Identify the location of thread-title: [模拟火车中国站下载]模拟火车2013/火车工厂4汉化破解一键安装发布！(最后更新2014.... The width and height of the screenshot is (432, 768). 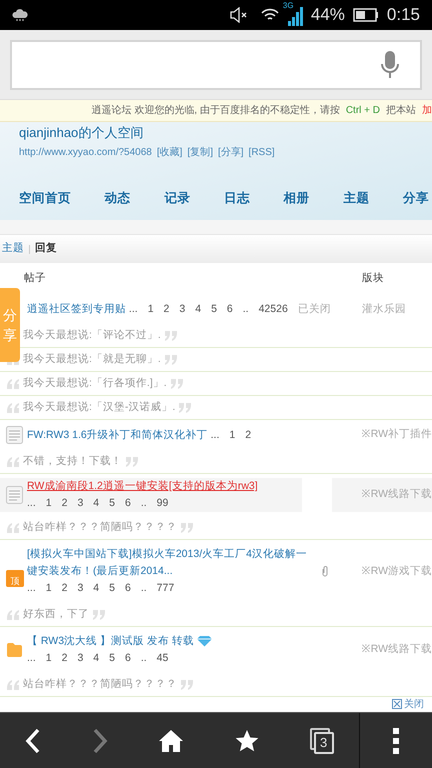
(172, 563).